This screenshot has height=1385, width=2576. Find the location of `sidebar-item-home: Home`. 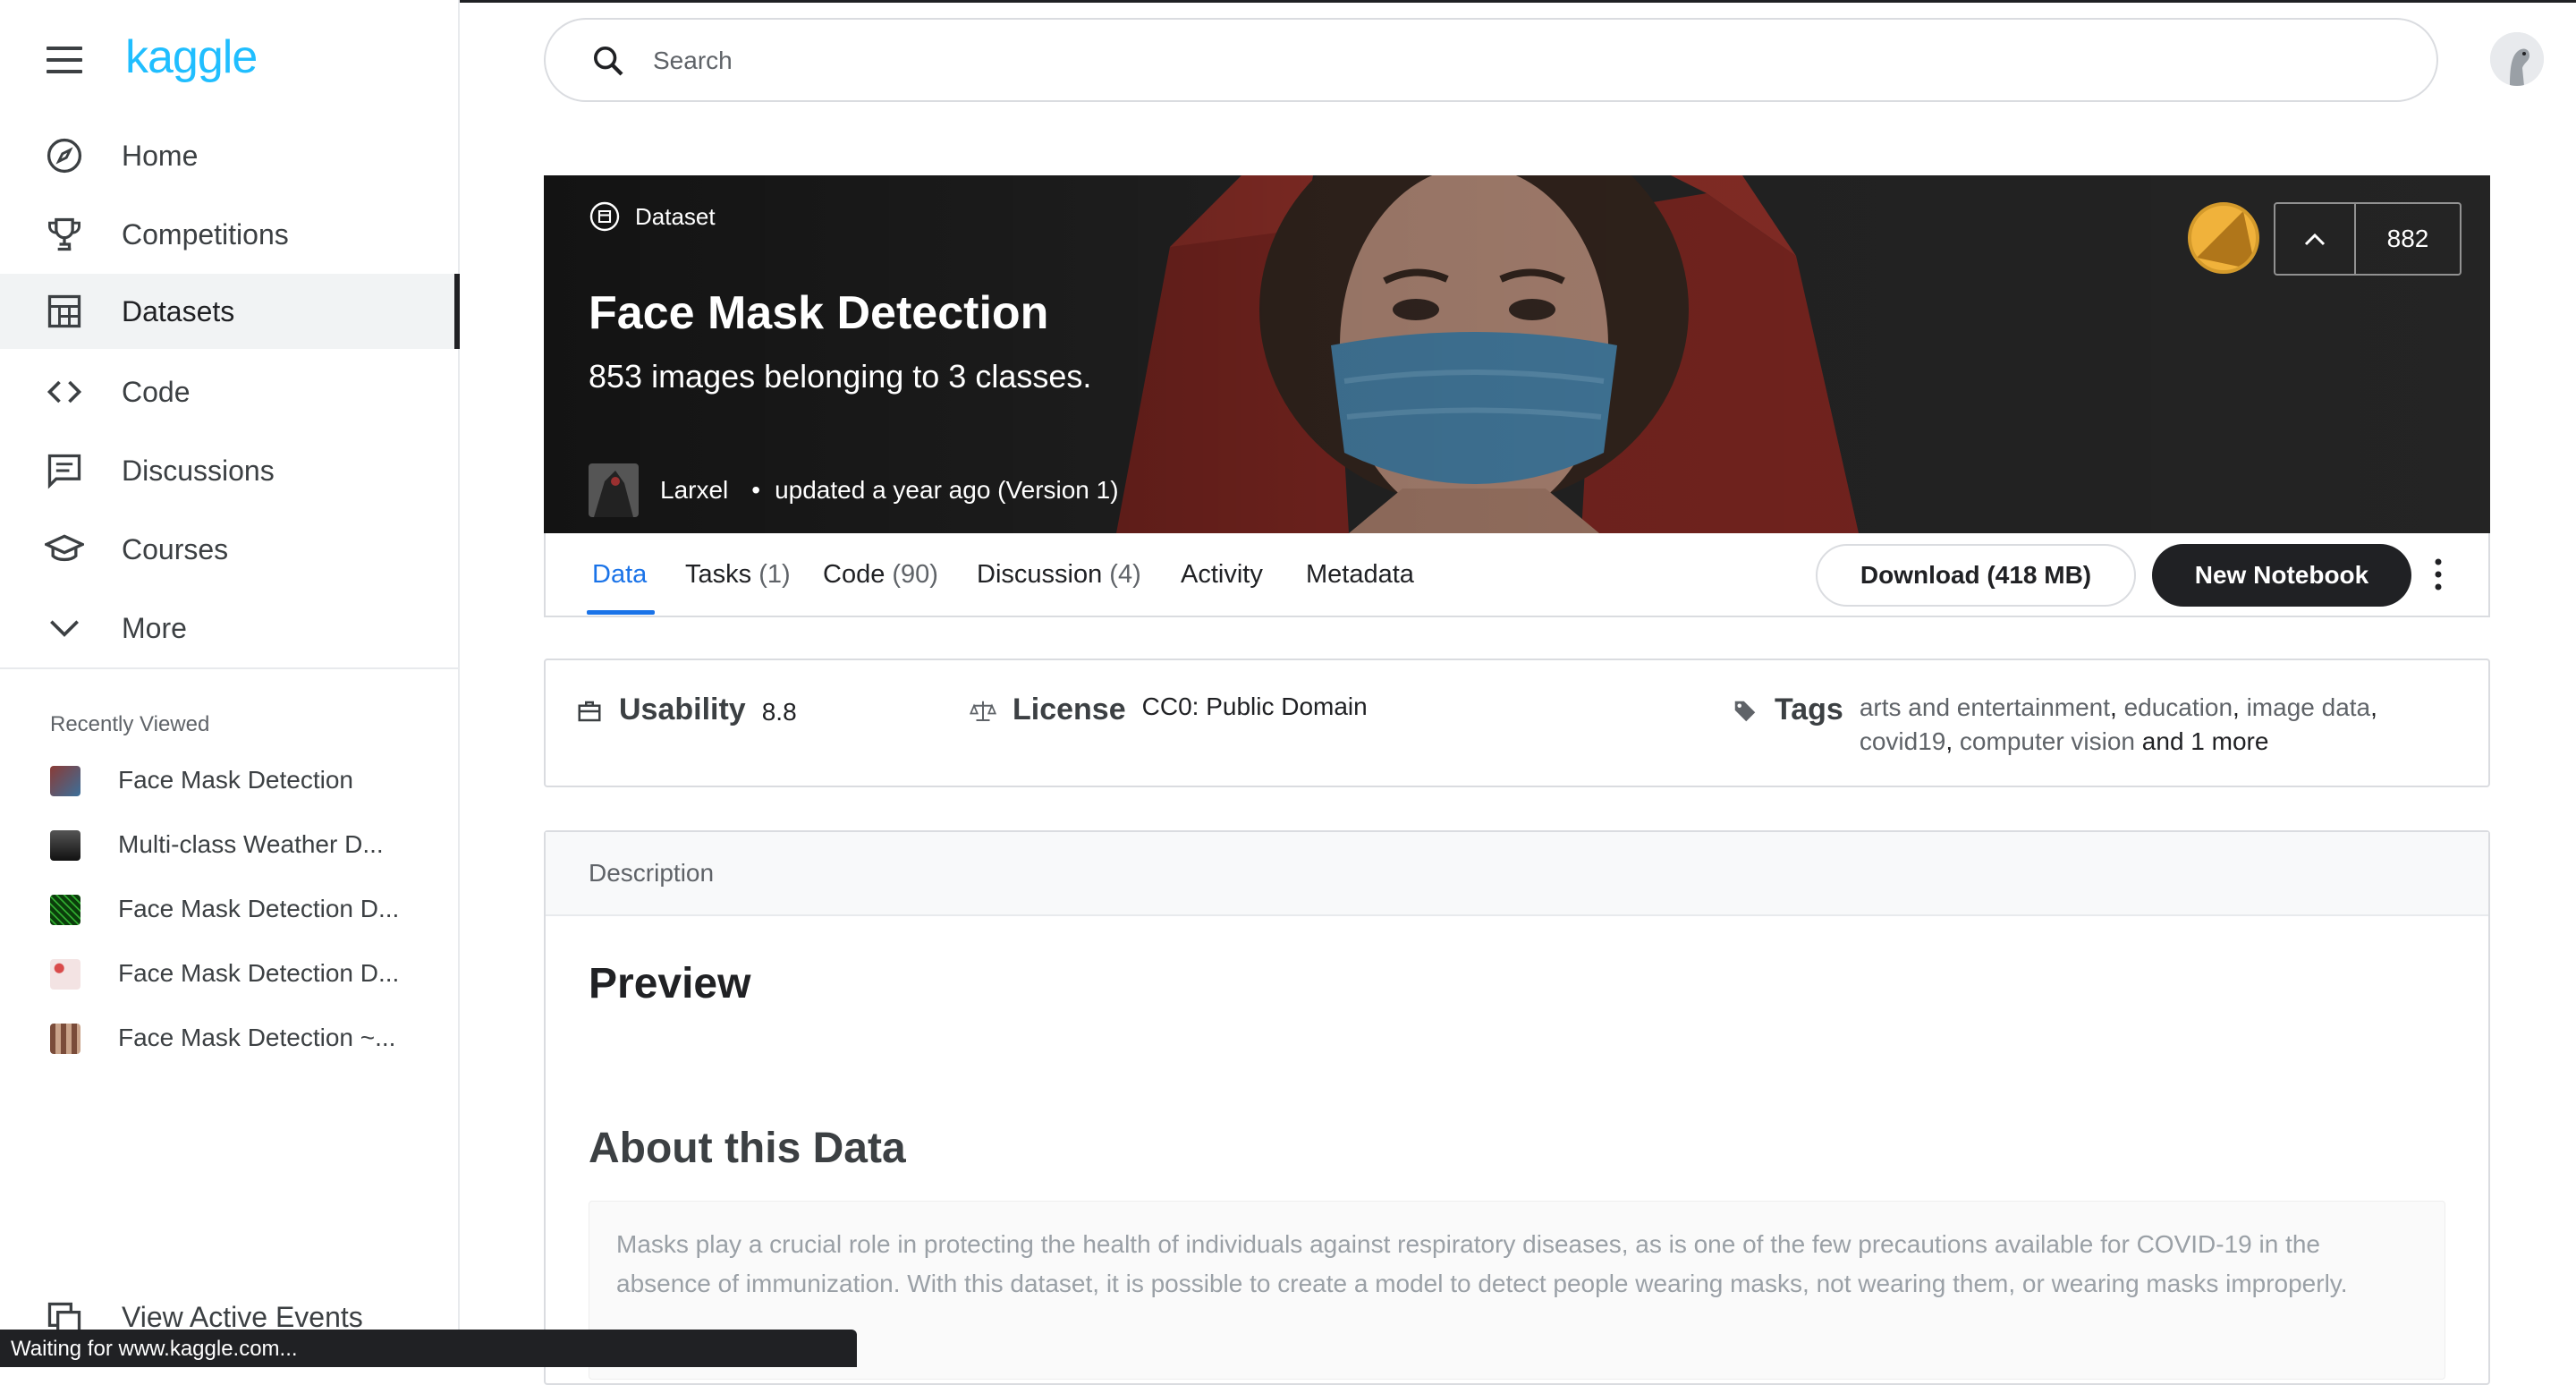

sidebar-item-home: Home is located at coordinates (230, 155).